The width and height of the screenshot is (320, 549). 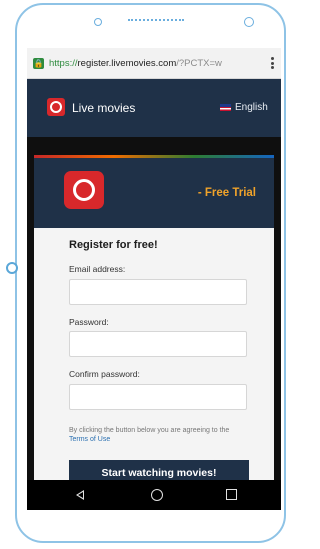 I want to click on free-trial-badge: - Free Trial, so click(x=226, y=193).